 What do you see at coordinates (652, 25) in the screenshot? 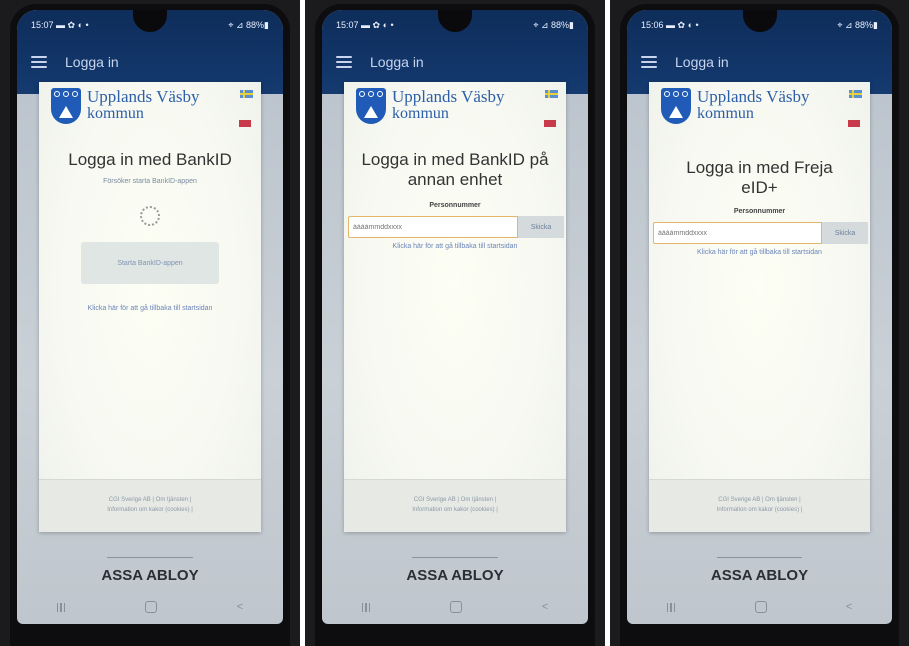
I see `status-time: 15:06` at bounding box center [652, 25].